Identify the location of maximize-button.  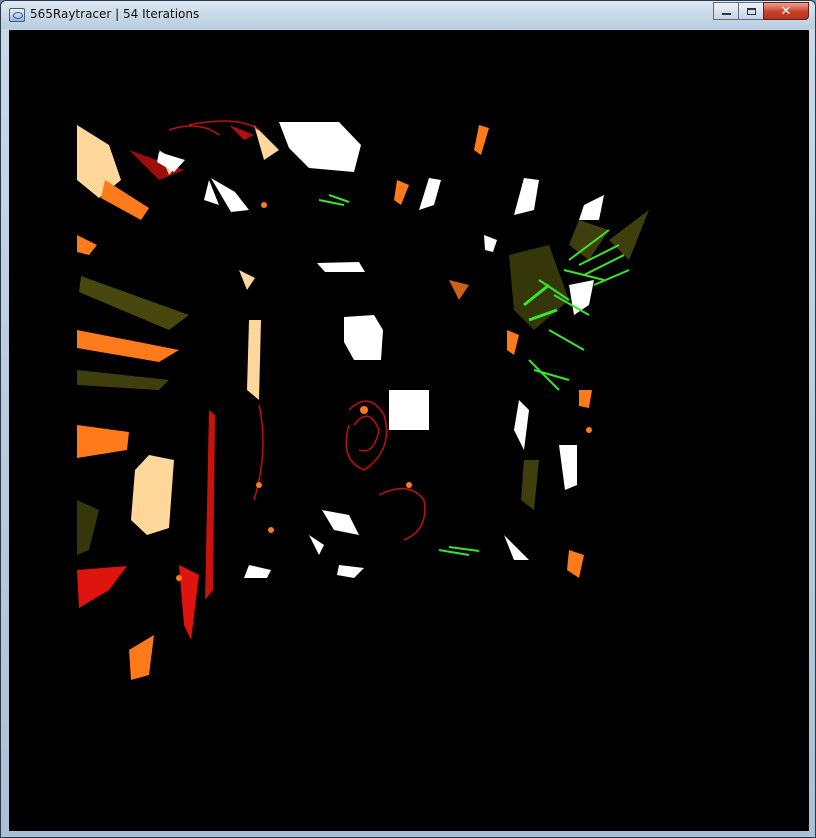
(751, 11).